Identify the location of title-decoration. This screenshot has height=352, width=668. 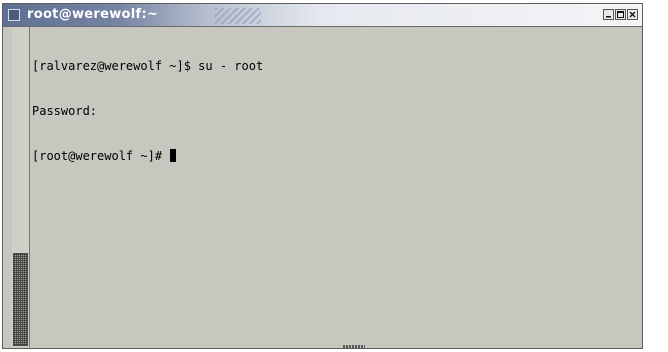
(238, 16).